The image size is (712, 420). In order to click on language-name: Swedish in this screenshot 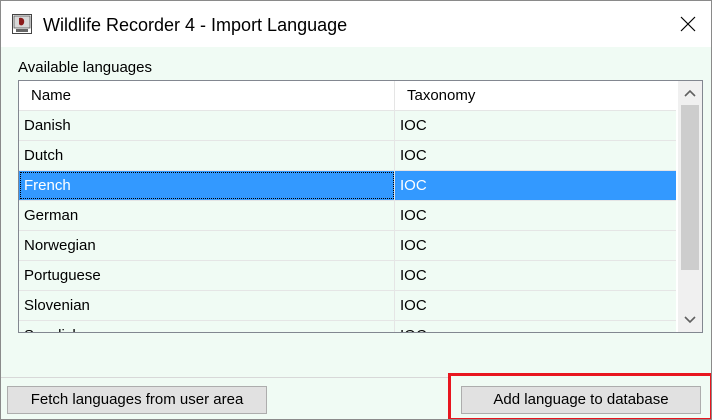, I will do `click(207, 326)`.